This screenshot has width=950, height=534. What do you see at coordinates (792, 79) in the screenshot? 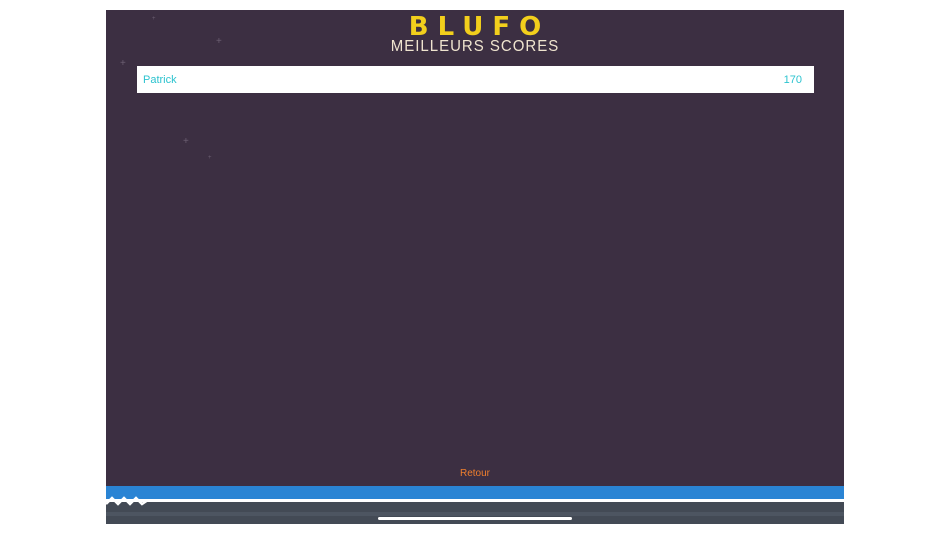
I see `player-score: 170` at bounding box center [792, 79].